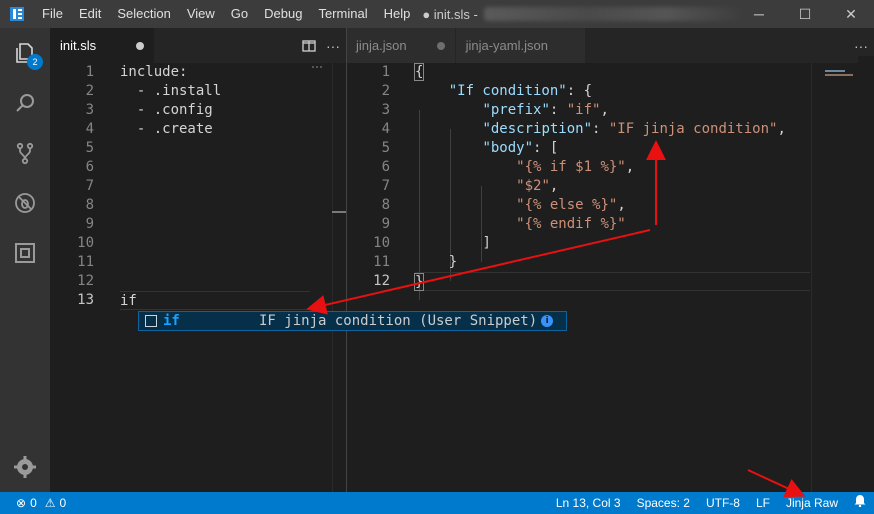 This screenshot has width=874, height=514. Describe the element at coordinates (103, 45) in the screenshot. I see `tab-init-sls: init.sls` at that location.